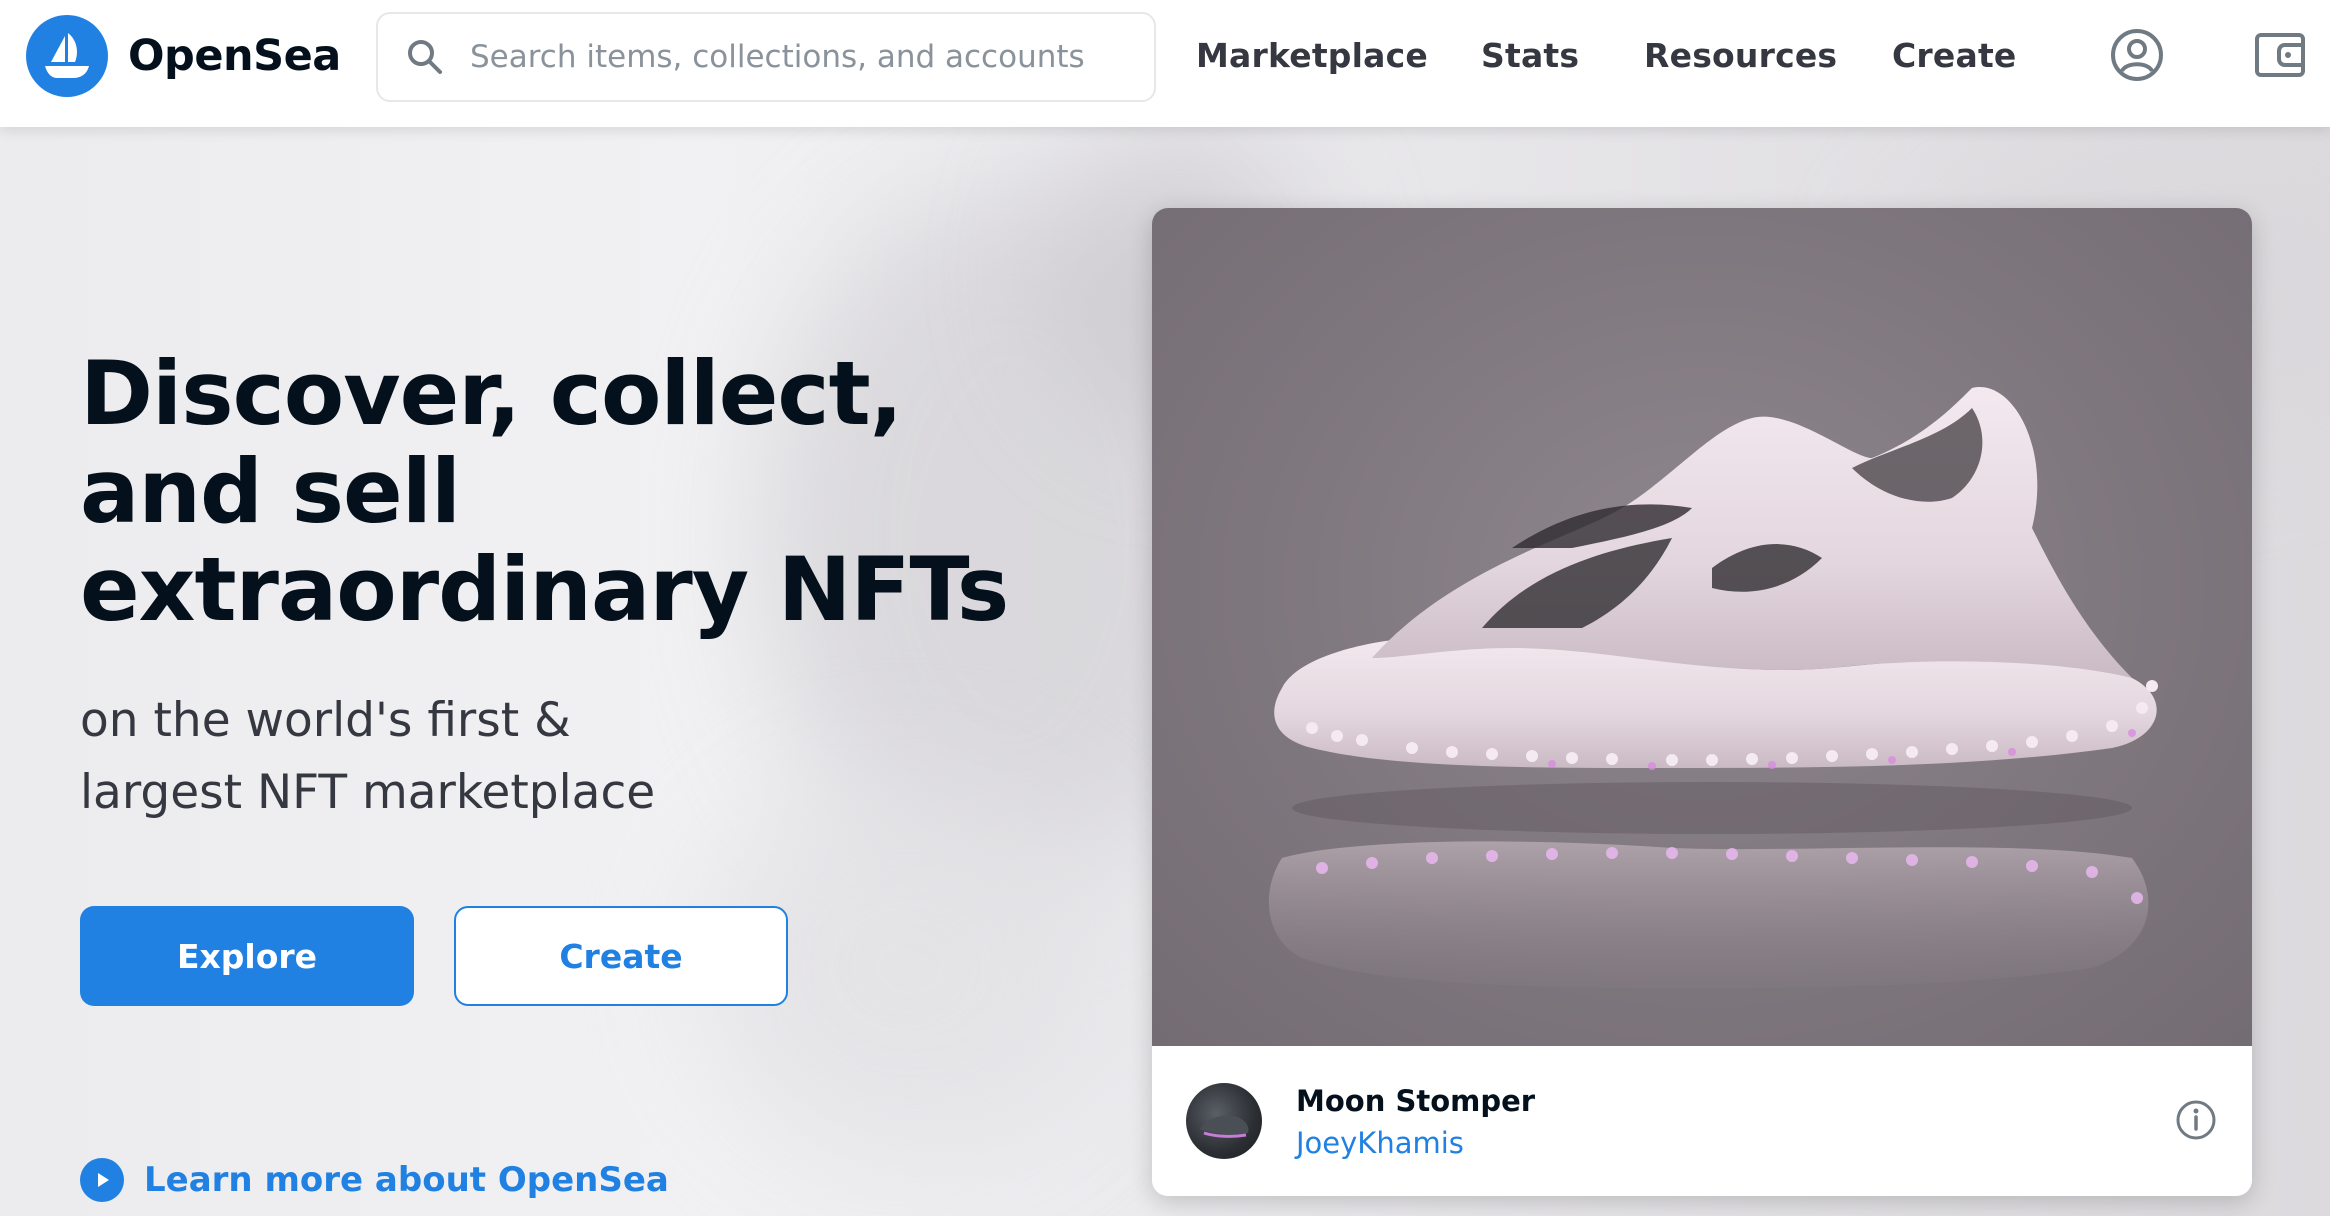 Image resolution: width=2330 pixels, height=1216 pixels. What do you see at coordinates (1380, 1143) in the screenshot?
I see `nft-creator-link: JoeyKhamis` at bounding box center [1380, 1143].